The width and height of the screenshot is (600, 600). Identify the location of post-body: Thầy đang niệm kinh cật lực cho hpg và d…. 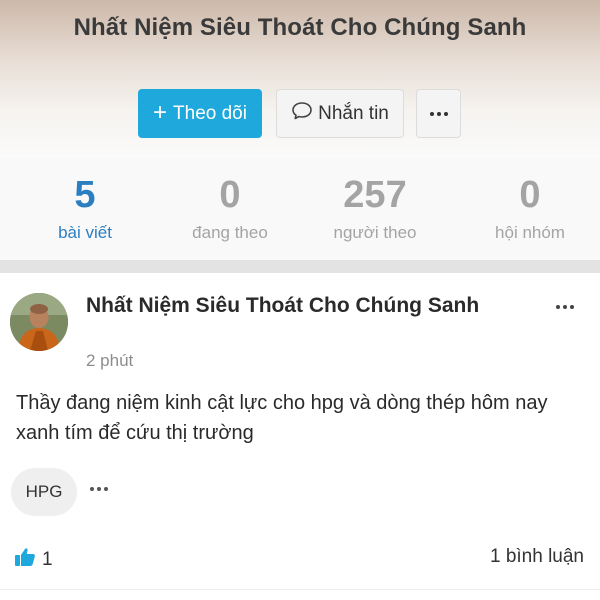
(282, 418).